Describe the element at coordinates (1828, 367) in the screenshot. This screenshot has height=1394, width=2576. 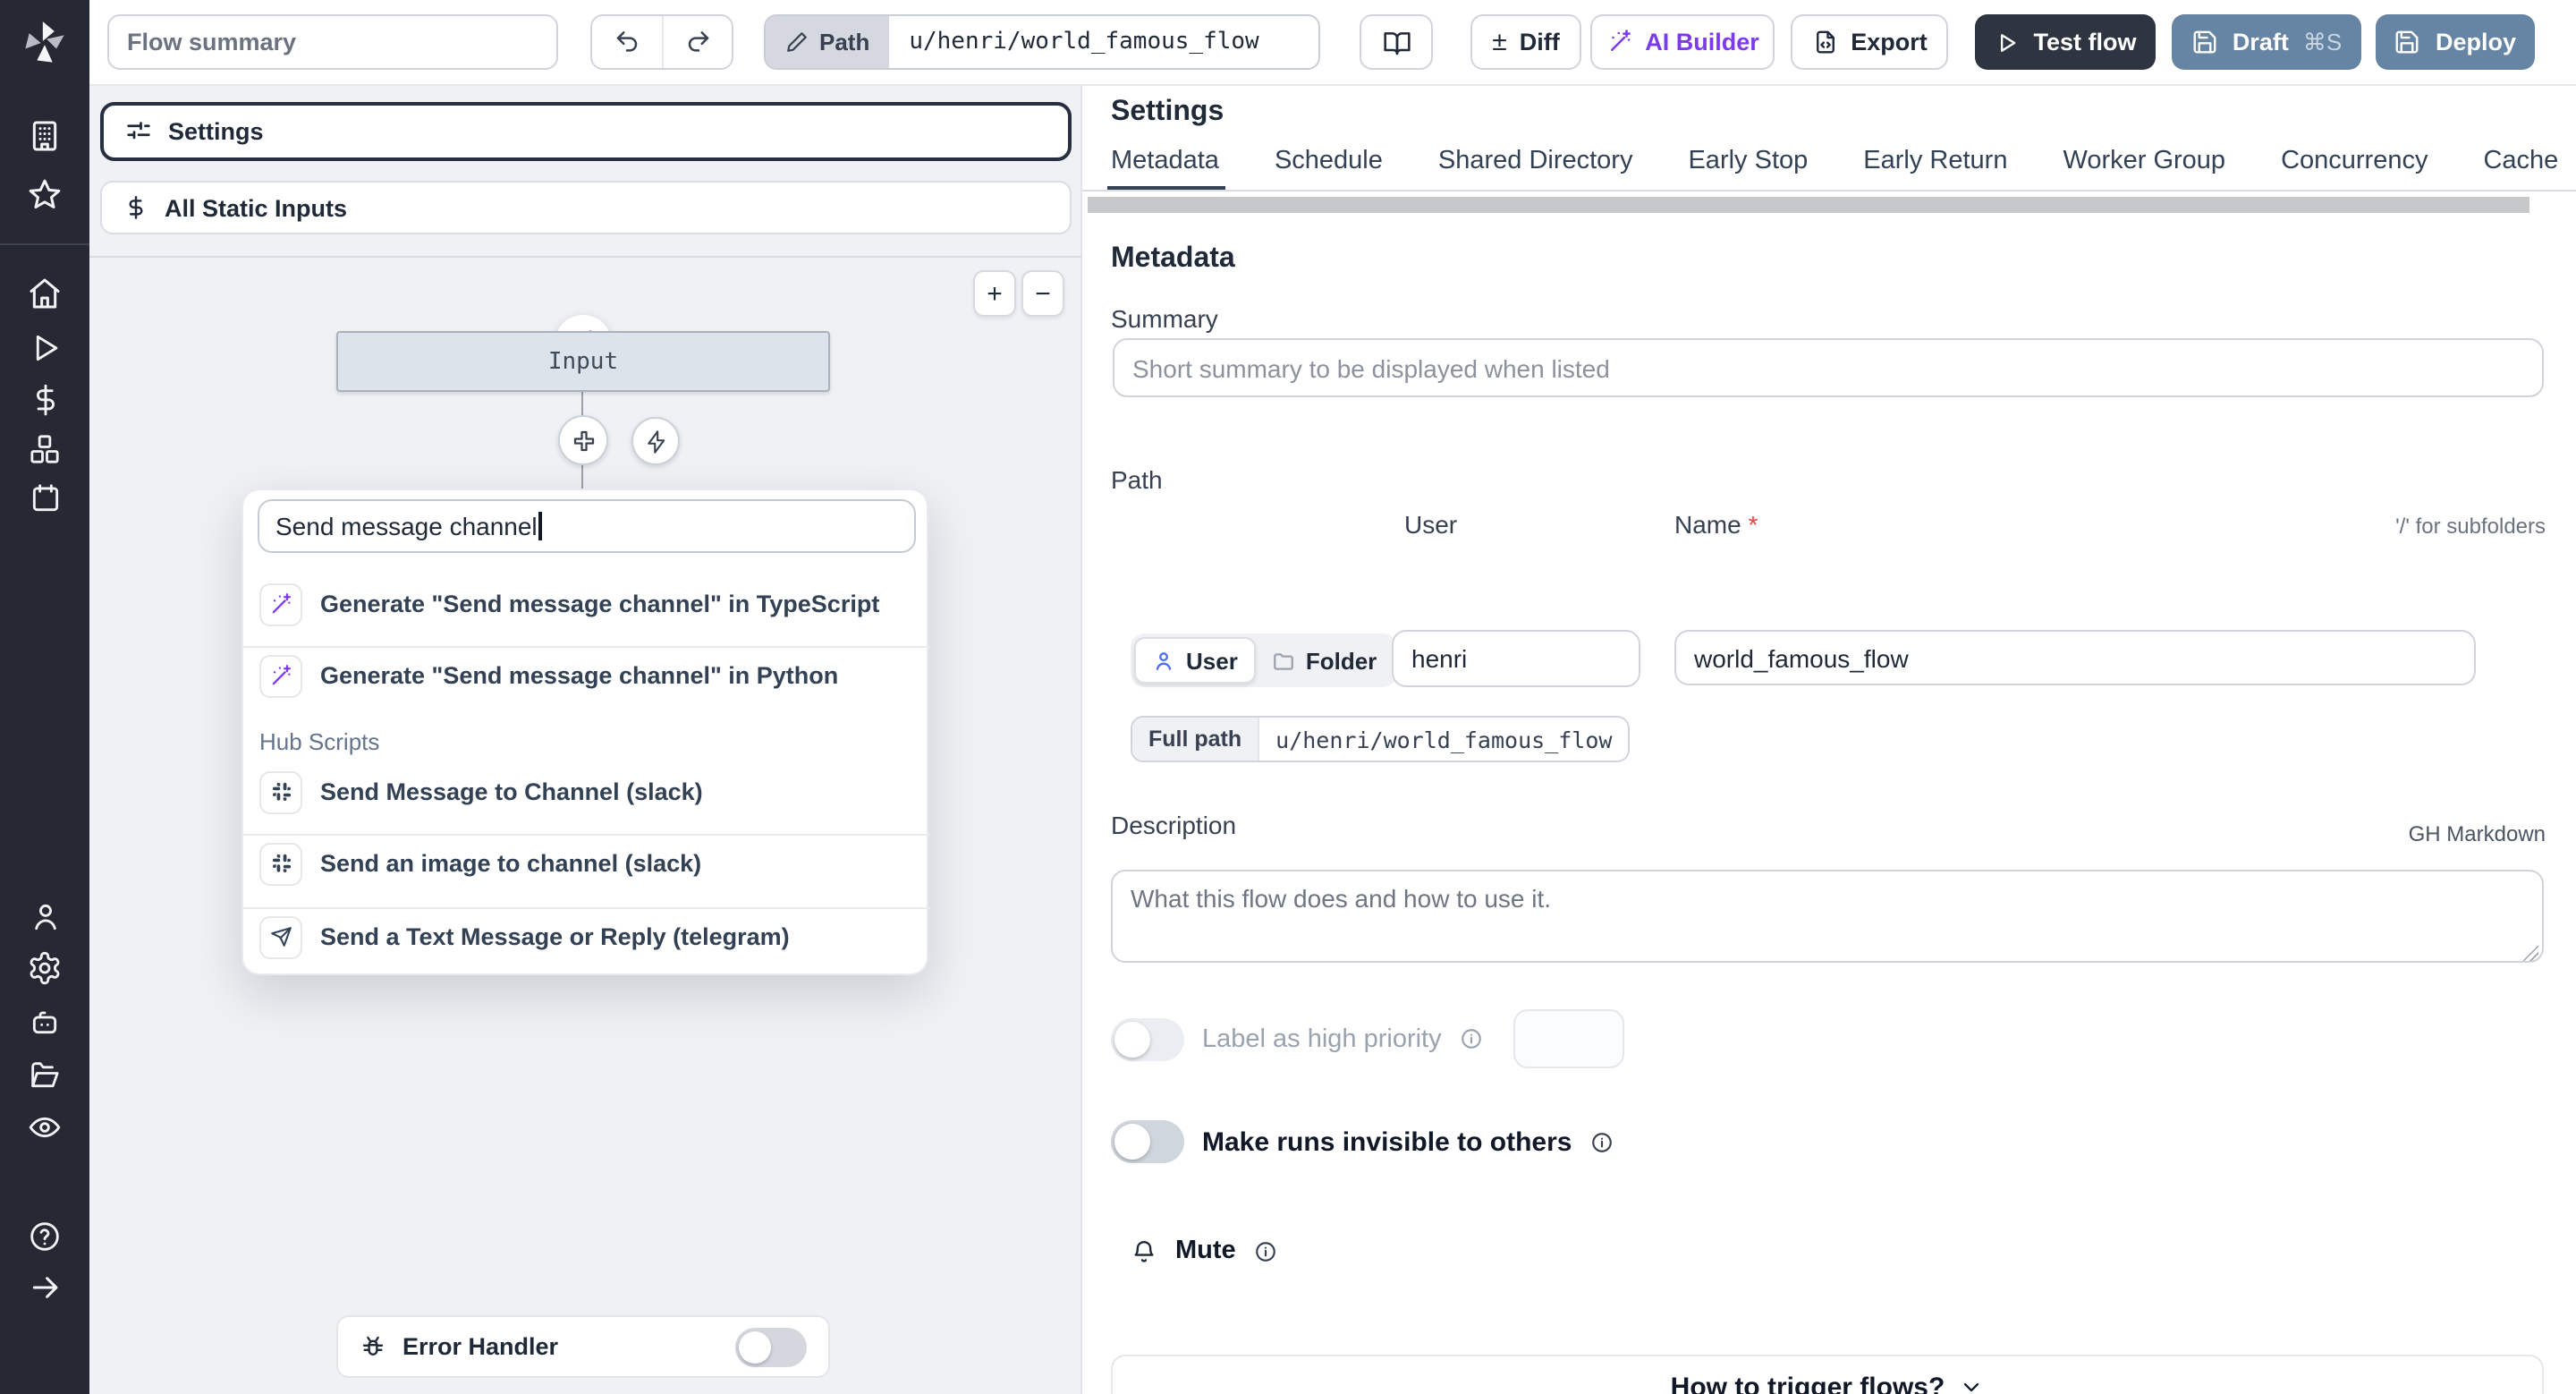
I see `summary-input` at that location.